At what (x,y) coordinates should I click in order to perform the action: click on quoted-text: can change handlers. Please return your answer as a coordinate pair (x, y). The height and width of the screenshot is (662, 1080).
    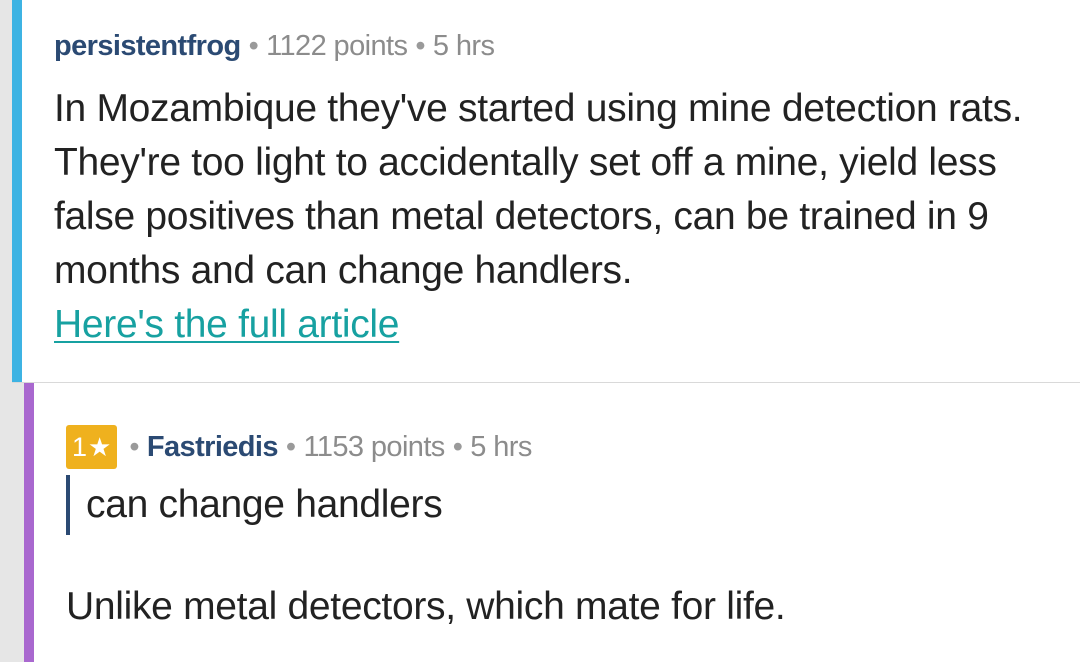
    Looking at the image, I should click on (254, 505).